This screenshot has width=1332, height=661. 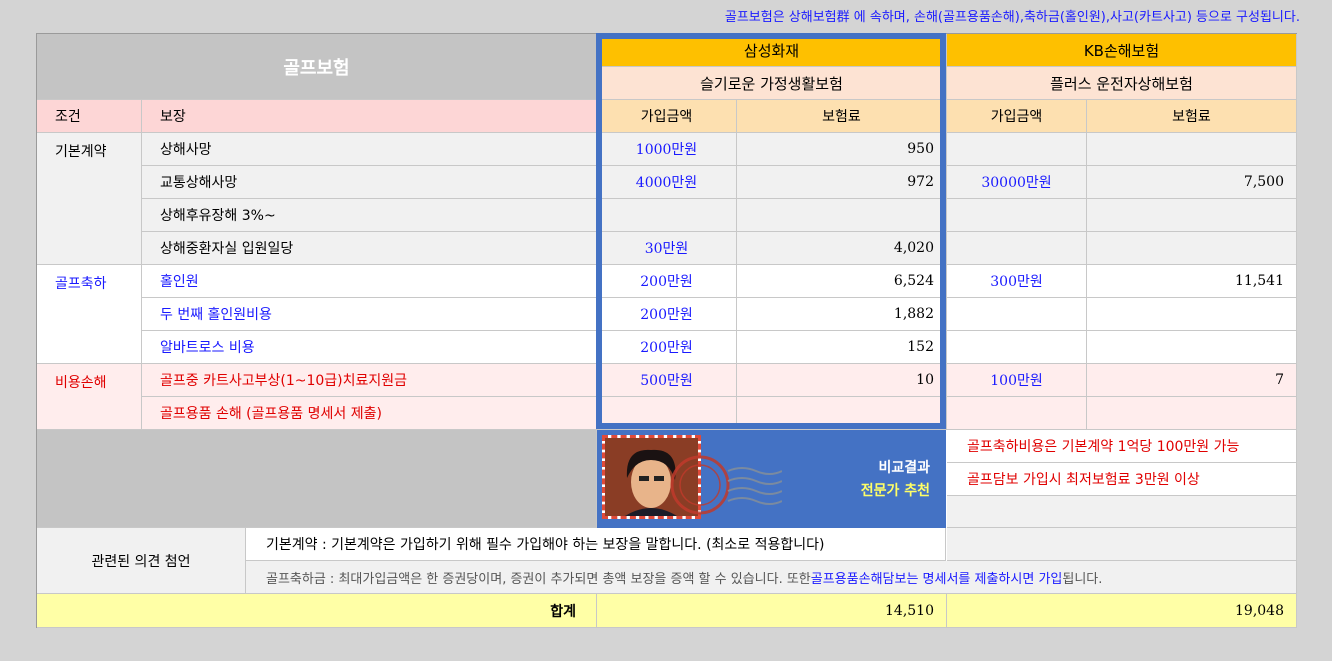 I want to click on opinion-golf-bonus-part-2: 됩니다., so click(x=1082, y=579).